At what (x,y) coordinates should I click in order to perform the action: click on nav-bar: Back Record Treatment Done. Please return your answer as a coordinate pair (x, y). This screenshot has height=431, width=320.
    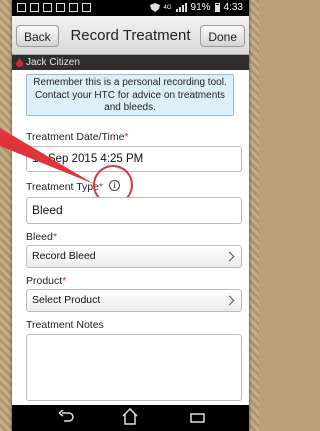
    Looking at the image, I should click on (130, 35).